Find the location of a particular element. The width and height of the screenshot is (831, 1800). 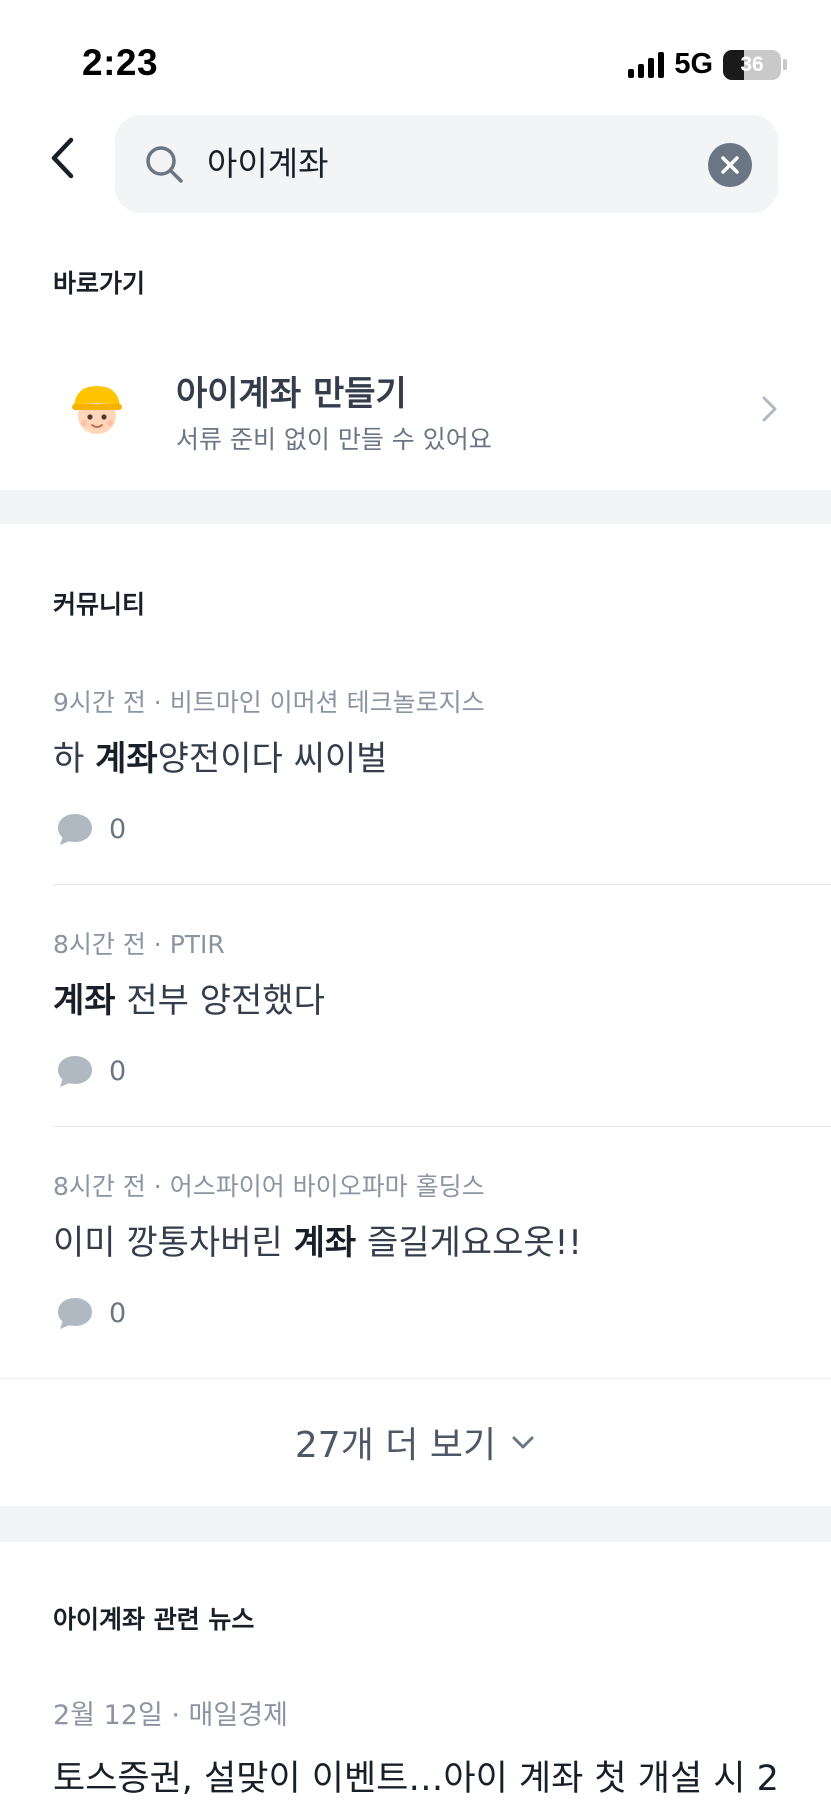

news-title: 토스증권, 설맞이 이벤트…아이 계좌 첫 개설 시 2 is located at coordinates (416, 1779).